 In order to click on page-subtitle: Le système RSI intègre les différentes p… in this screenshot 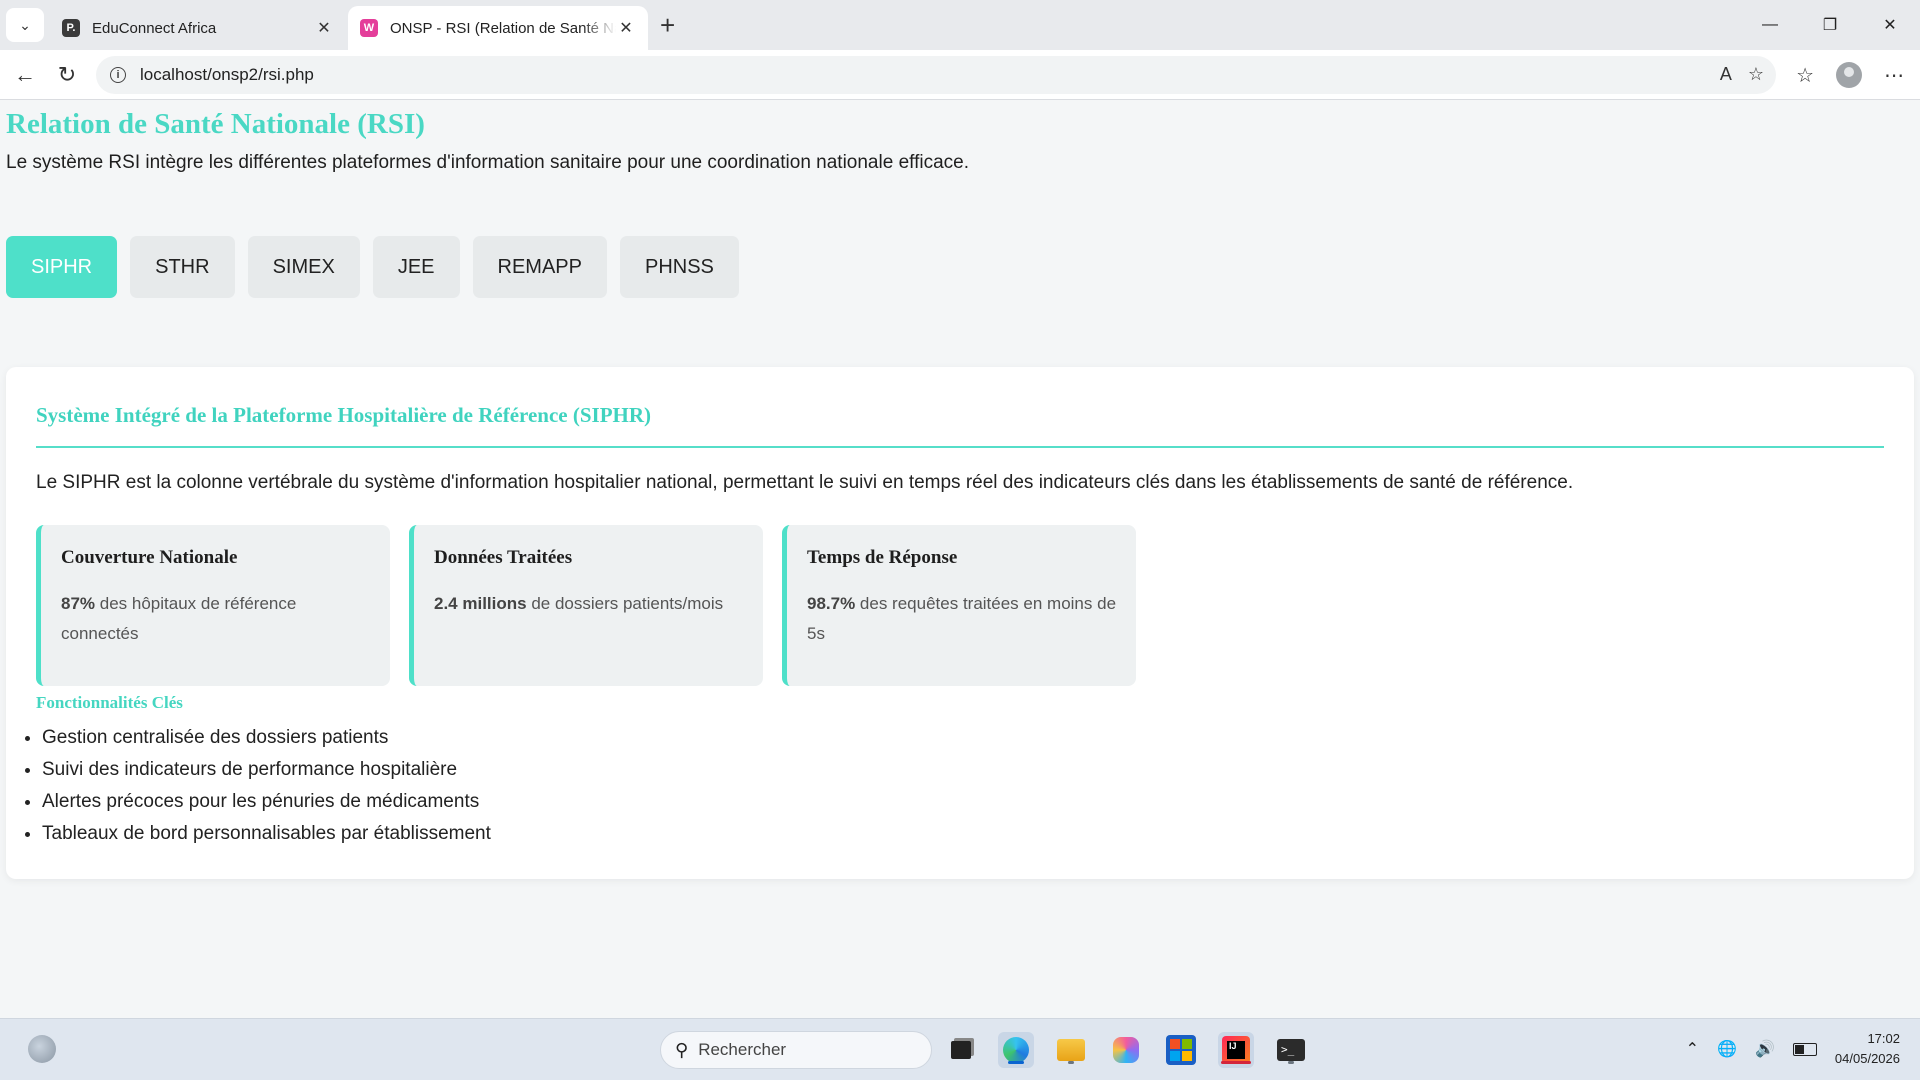, I will do `click(487, 162)`.